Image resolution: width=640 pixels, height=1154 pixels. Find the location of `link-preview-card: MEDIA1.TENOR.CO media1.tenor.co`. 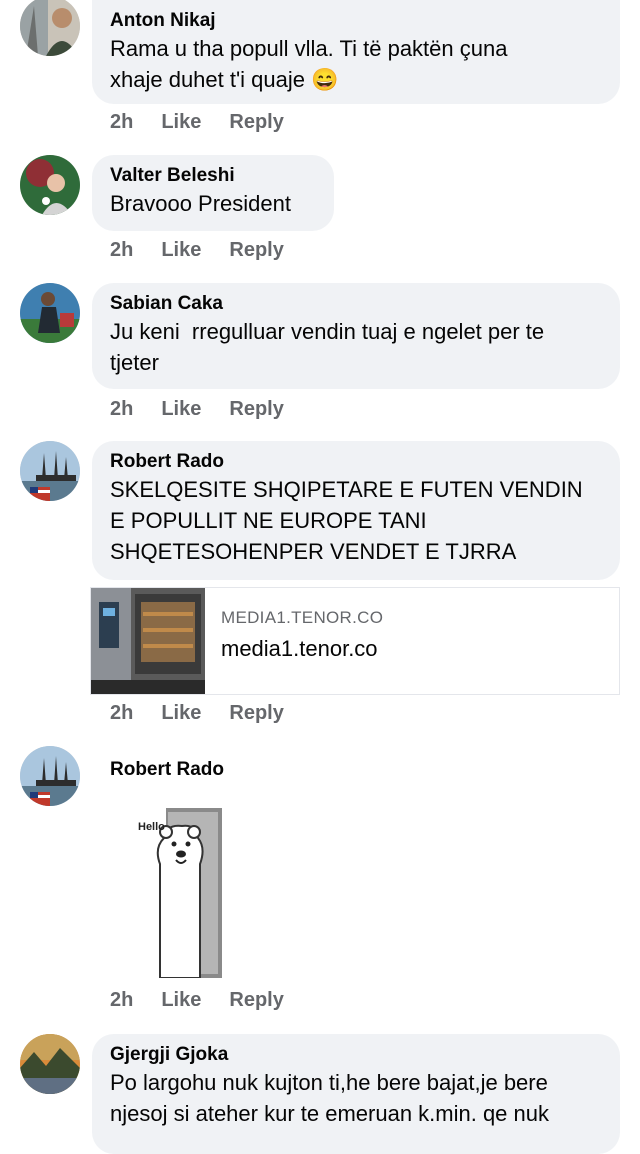

link-preview-card: MEDIA1.TENOR.CO media1.tenor.co is located at coordinates (355, 641).